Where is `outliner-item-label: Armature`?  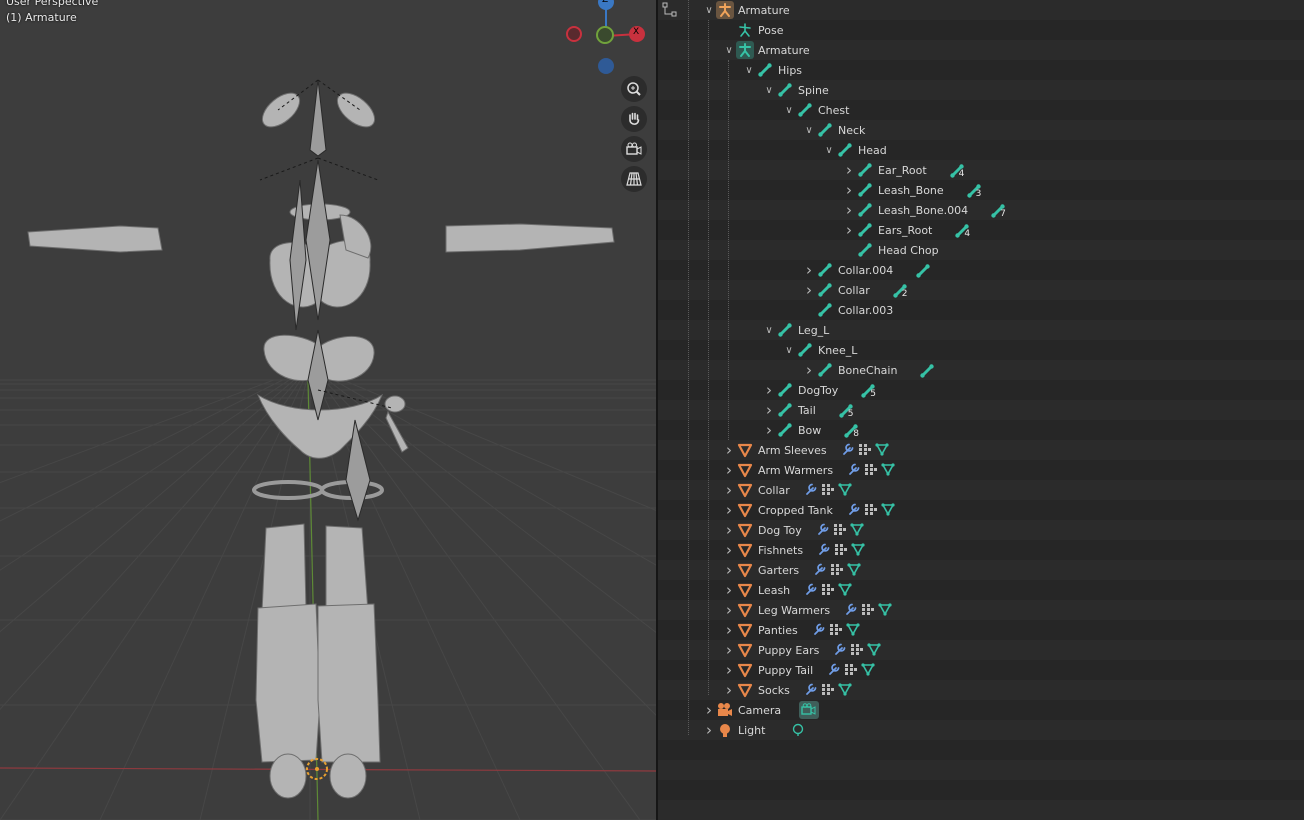 outliner-item-label: Armature is located at coordinates (784, 50).